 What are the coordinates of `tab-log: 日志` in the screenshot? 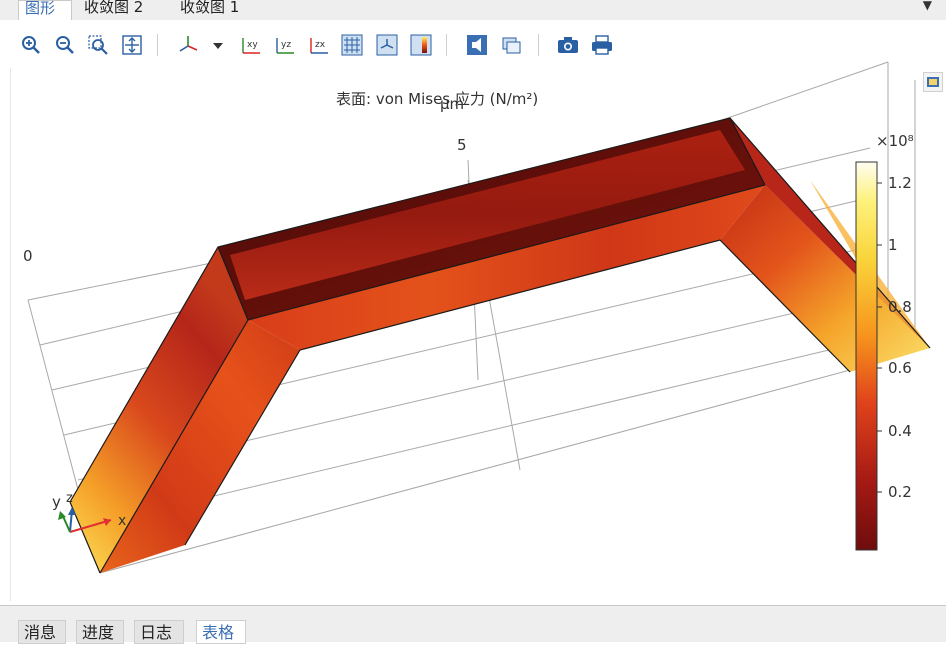 It's located at (159, 632).